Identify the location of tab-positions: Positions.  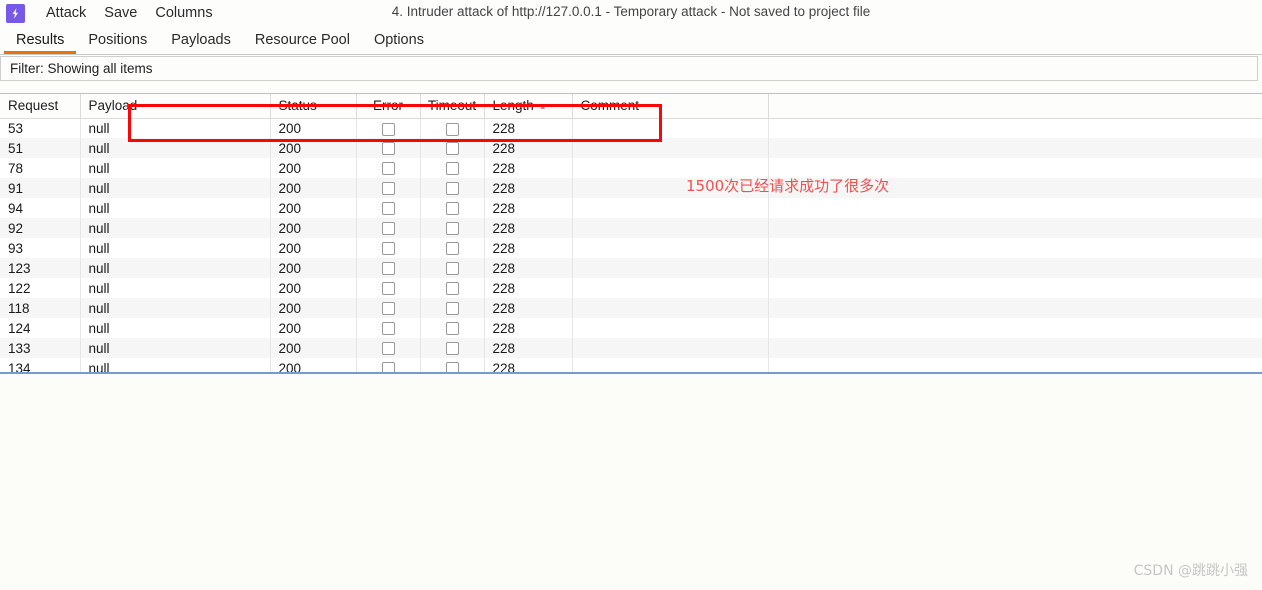
(117, 41).